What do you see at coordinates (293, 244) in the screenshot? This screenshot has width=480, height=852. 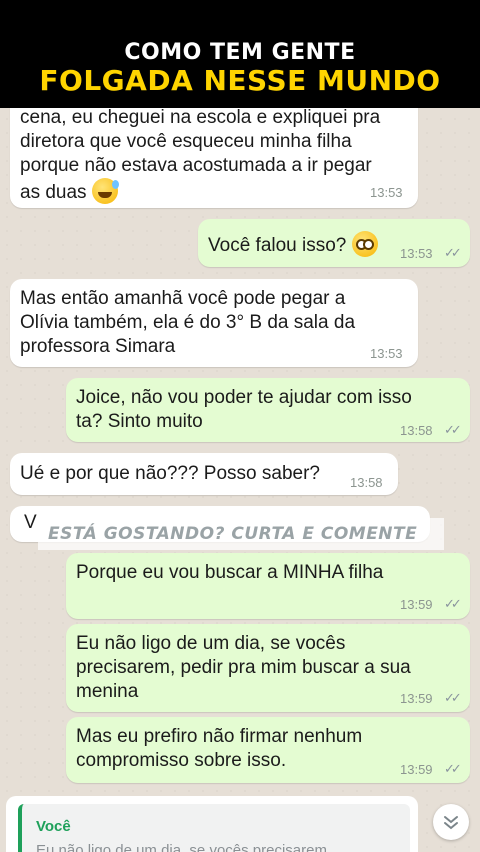 I see `message-text: Você falou isso?` at bounding box center [293, 244].